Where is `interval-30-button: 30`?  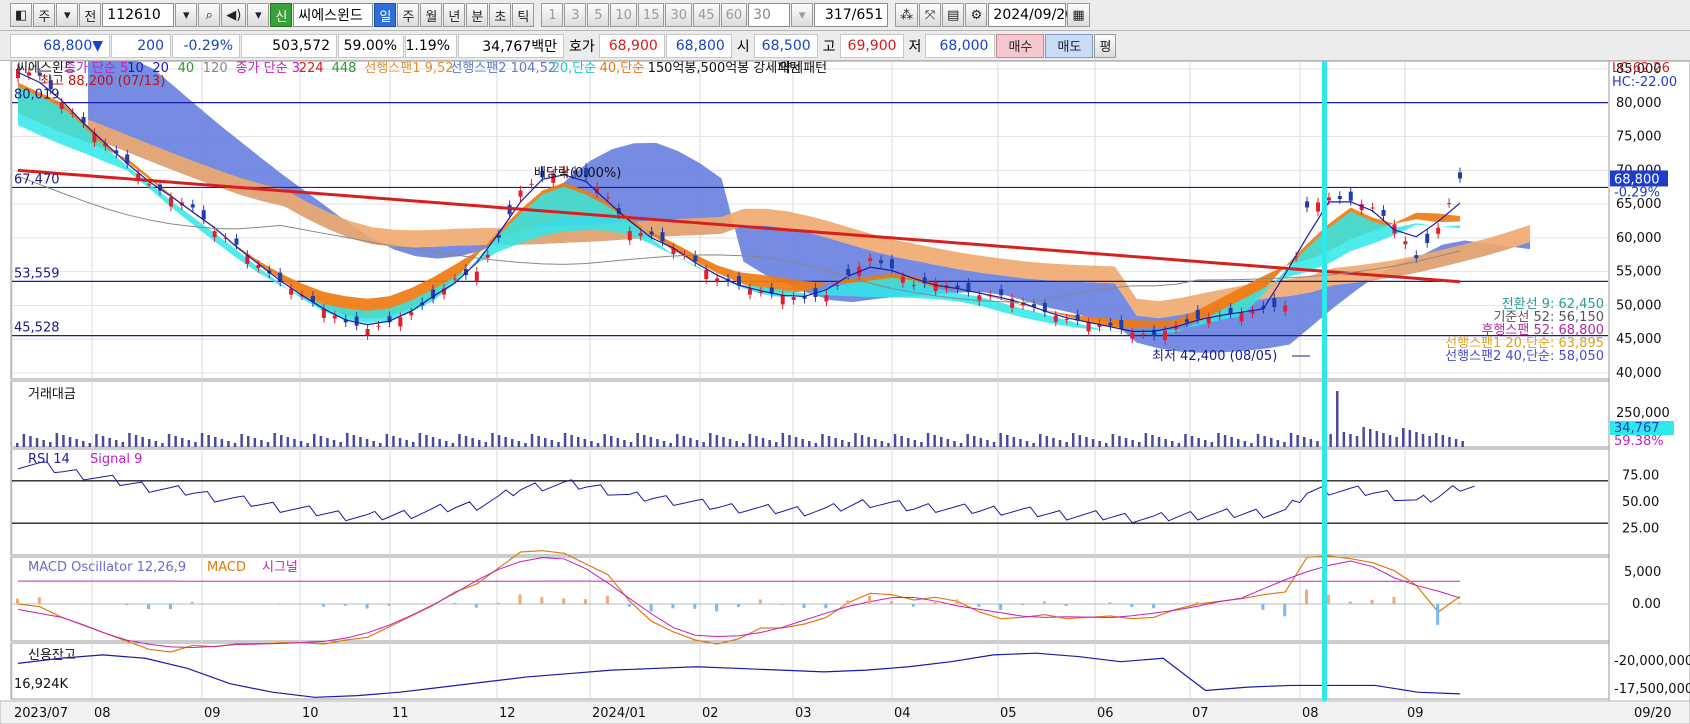
interval-30-button: 30 is located at coordinates (679, 15).